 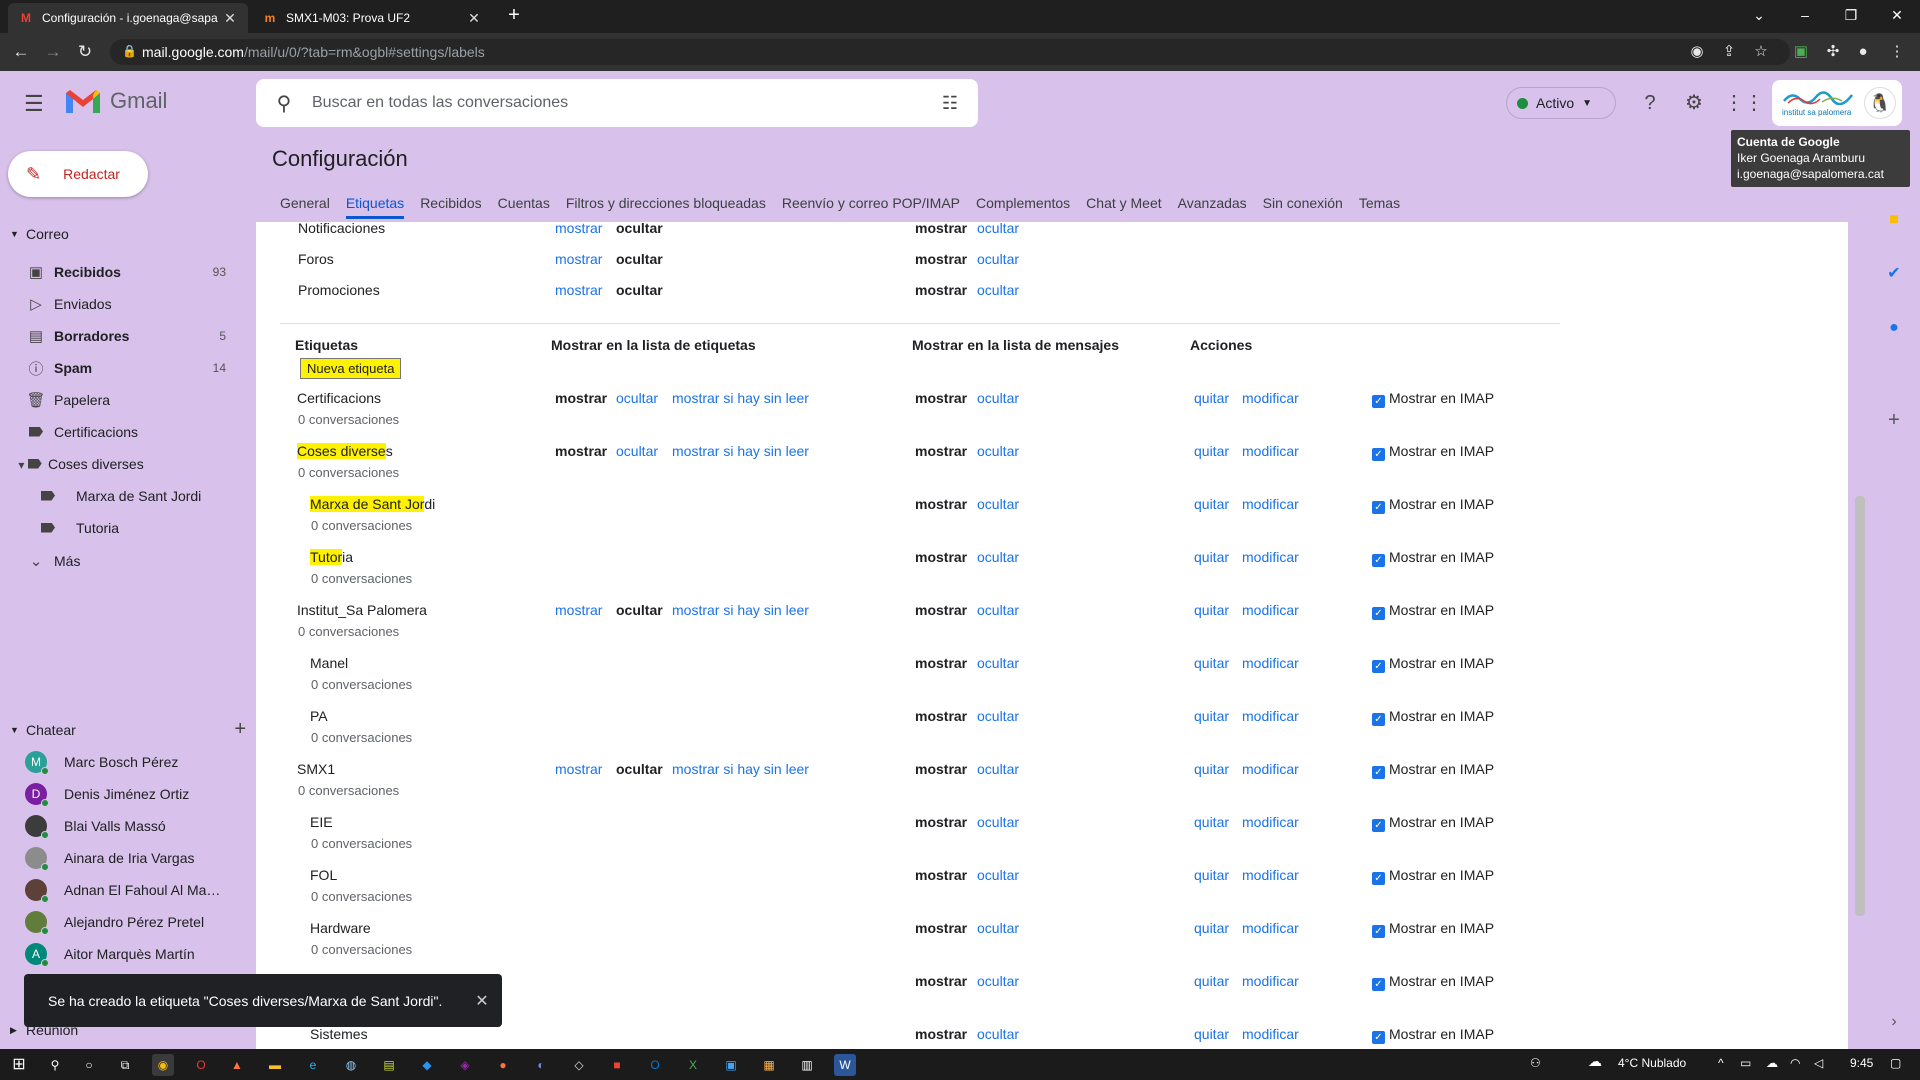 I want to click on brave-icon: ▲, so click(x=237, y=1065).